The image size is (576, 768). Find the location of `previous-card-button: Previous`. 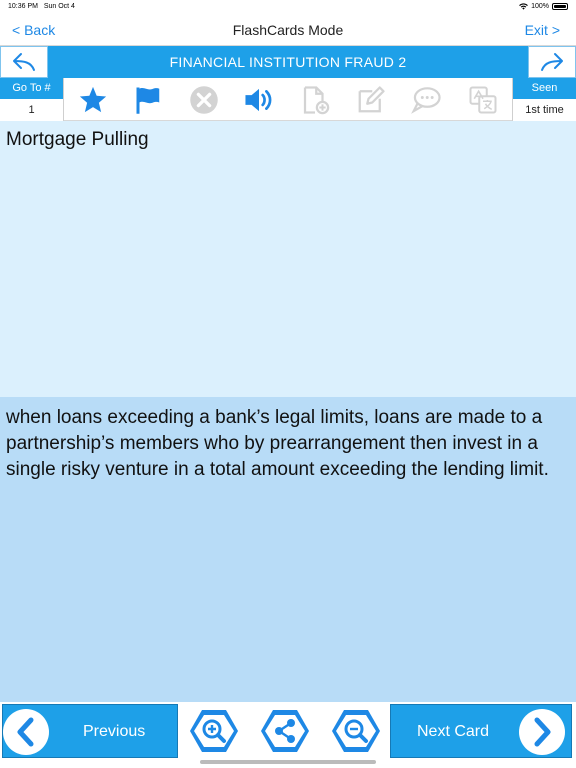

previous-card-button: Previous is located at coordinates (90, 731).